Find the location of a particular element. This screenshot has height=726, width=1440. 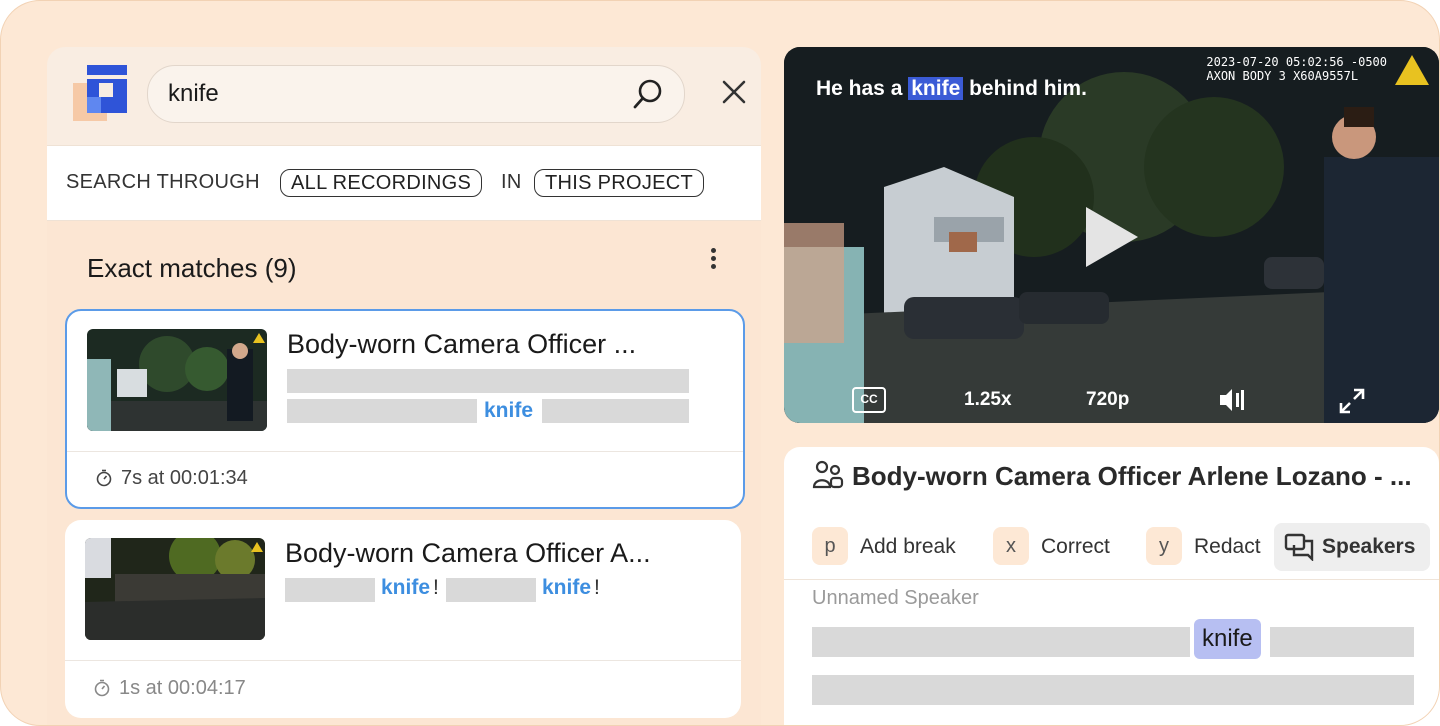

caption-after: behind him. is located at coordinates (1028, 88).